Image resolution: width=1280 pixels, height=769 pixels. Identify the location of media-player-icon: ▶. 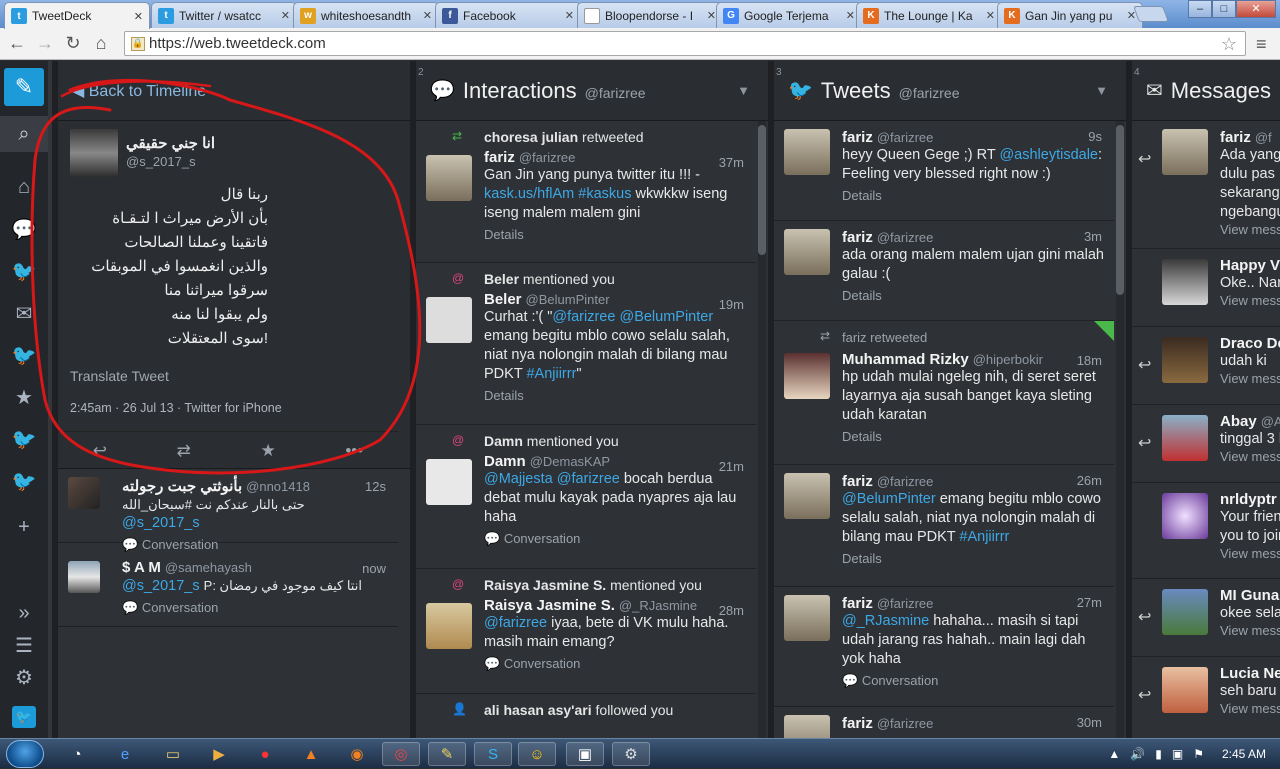
(219, 754).